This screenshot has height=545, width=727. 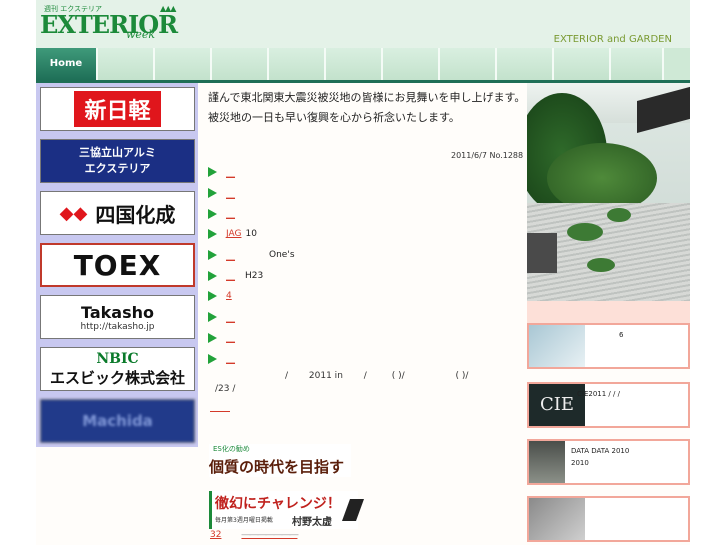 What do you see at coordinates (135, 214) in the screenshot?
I see `sponsor-label: 四国化成` at bounding box center [135, 214].